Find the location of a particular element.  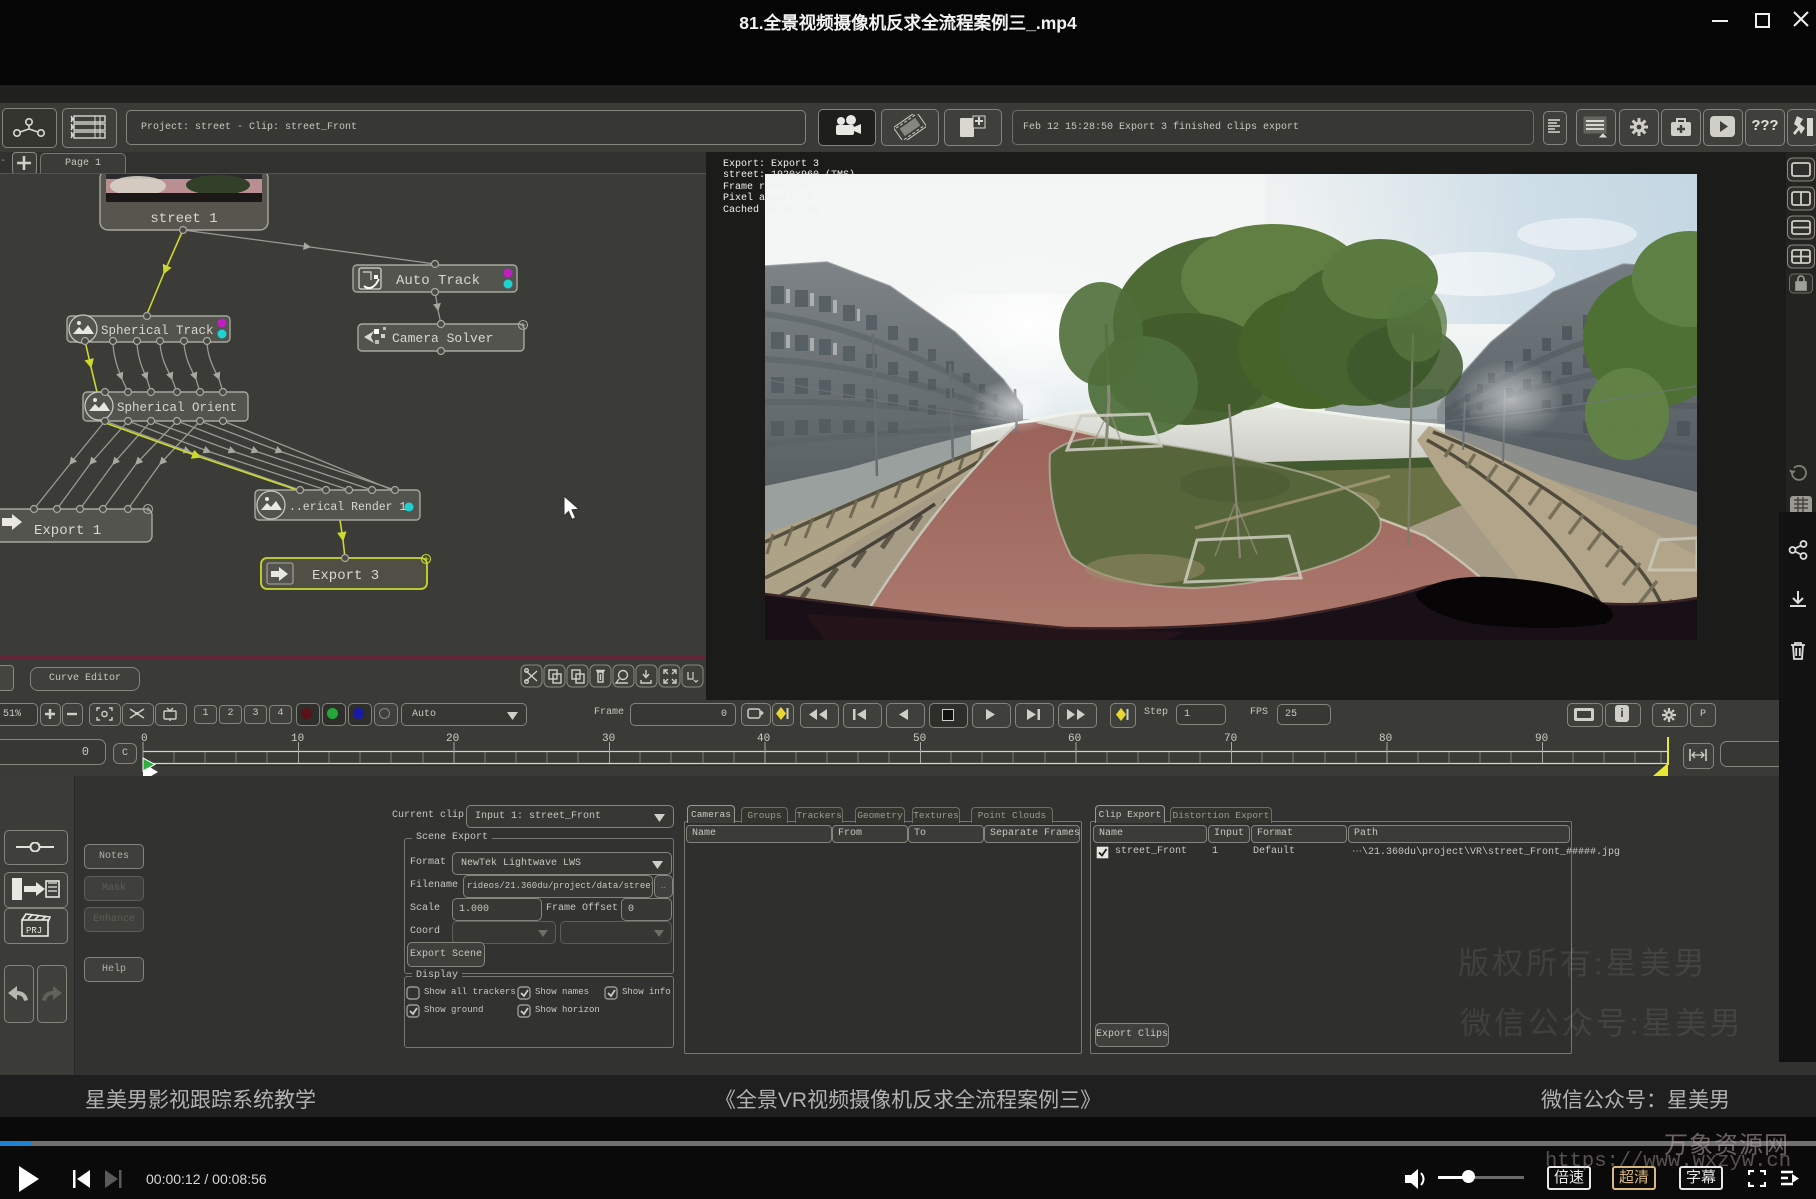

svg-text: Export 1 is located at coordinates (67, 531).